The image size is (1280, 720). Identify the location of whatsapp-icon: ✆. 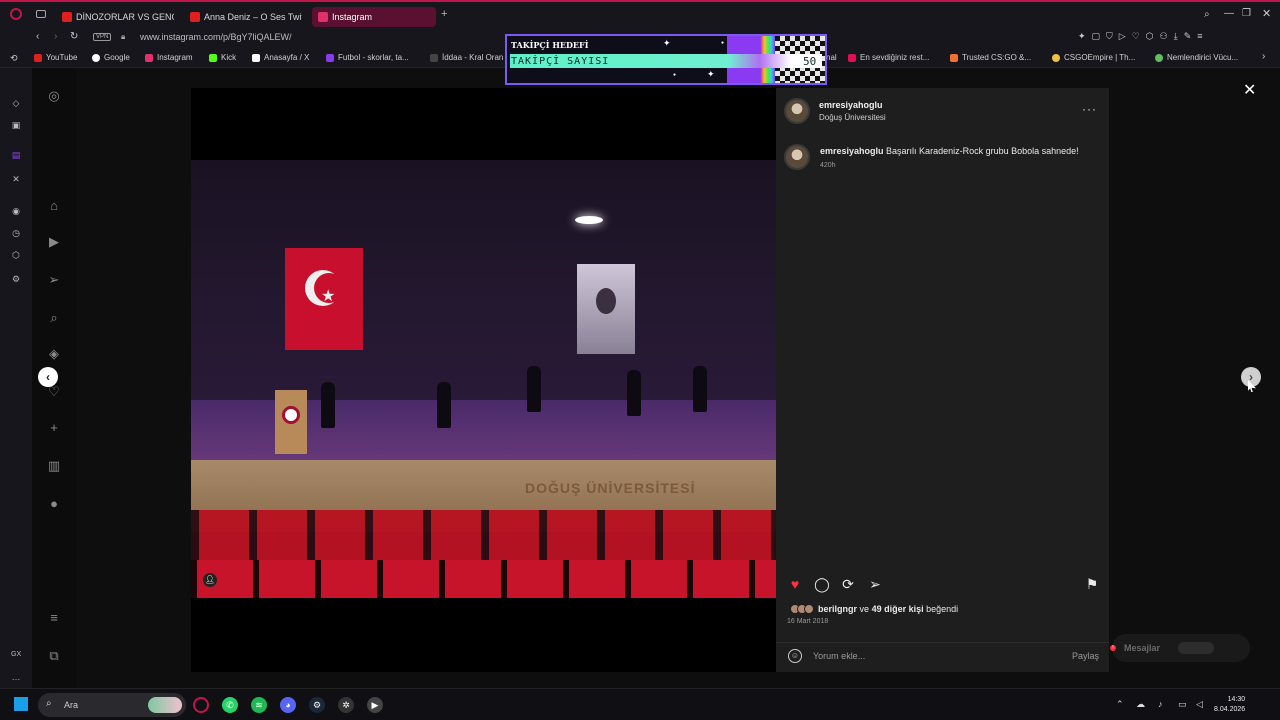
(230, 705).